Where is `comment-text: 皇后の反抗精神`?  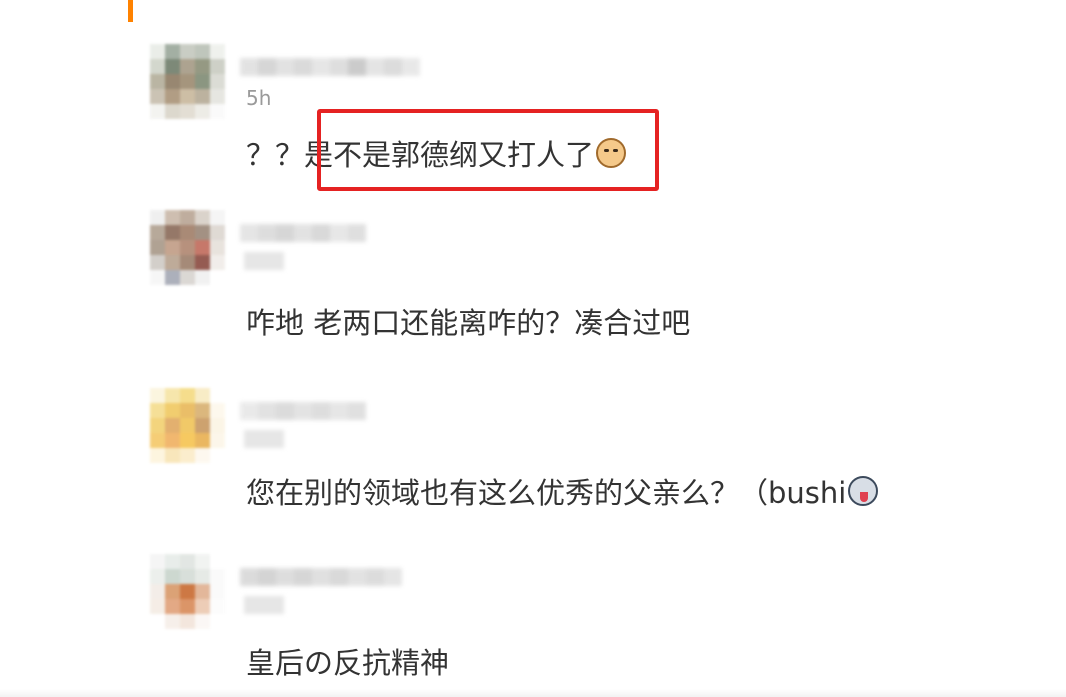 comment-text: 皇后の反抗精神 is located at coordinates (347, 661).